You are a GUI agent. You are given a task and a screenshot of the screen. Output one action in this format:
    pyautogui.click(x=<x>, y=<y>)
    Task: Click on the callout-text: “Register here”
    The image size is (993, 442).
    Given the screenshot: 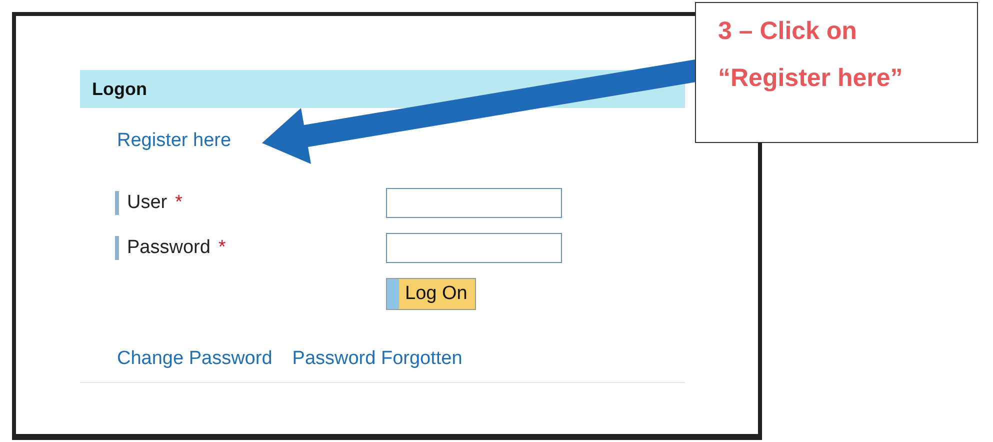 What is the action you would take?
    pyautogui.click(x=811, y=78)
    